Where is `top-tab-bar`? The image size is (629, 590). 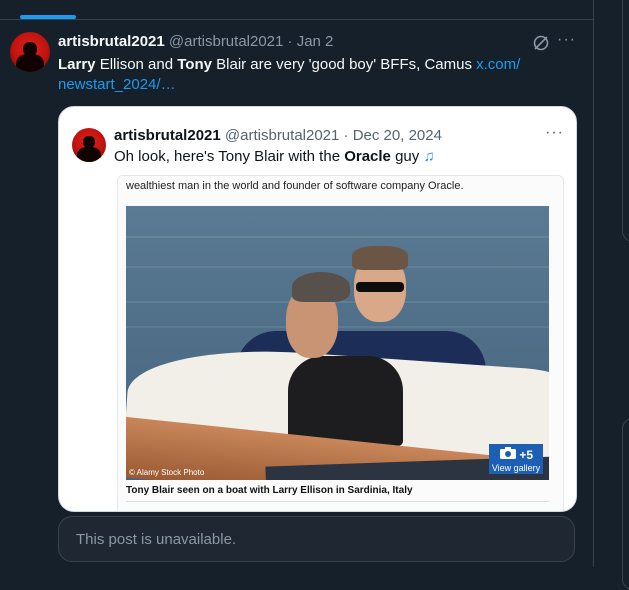
top-tab-bar is located at coordinates (296, 10).